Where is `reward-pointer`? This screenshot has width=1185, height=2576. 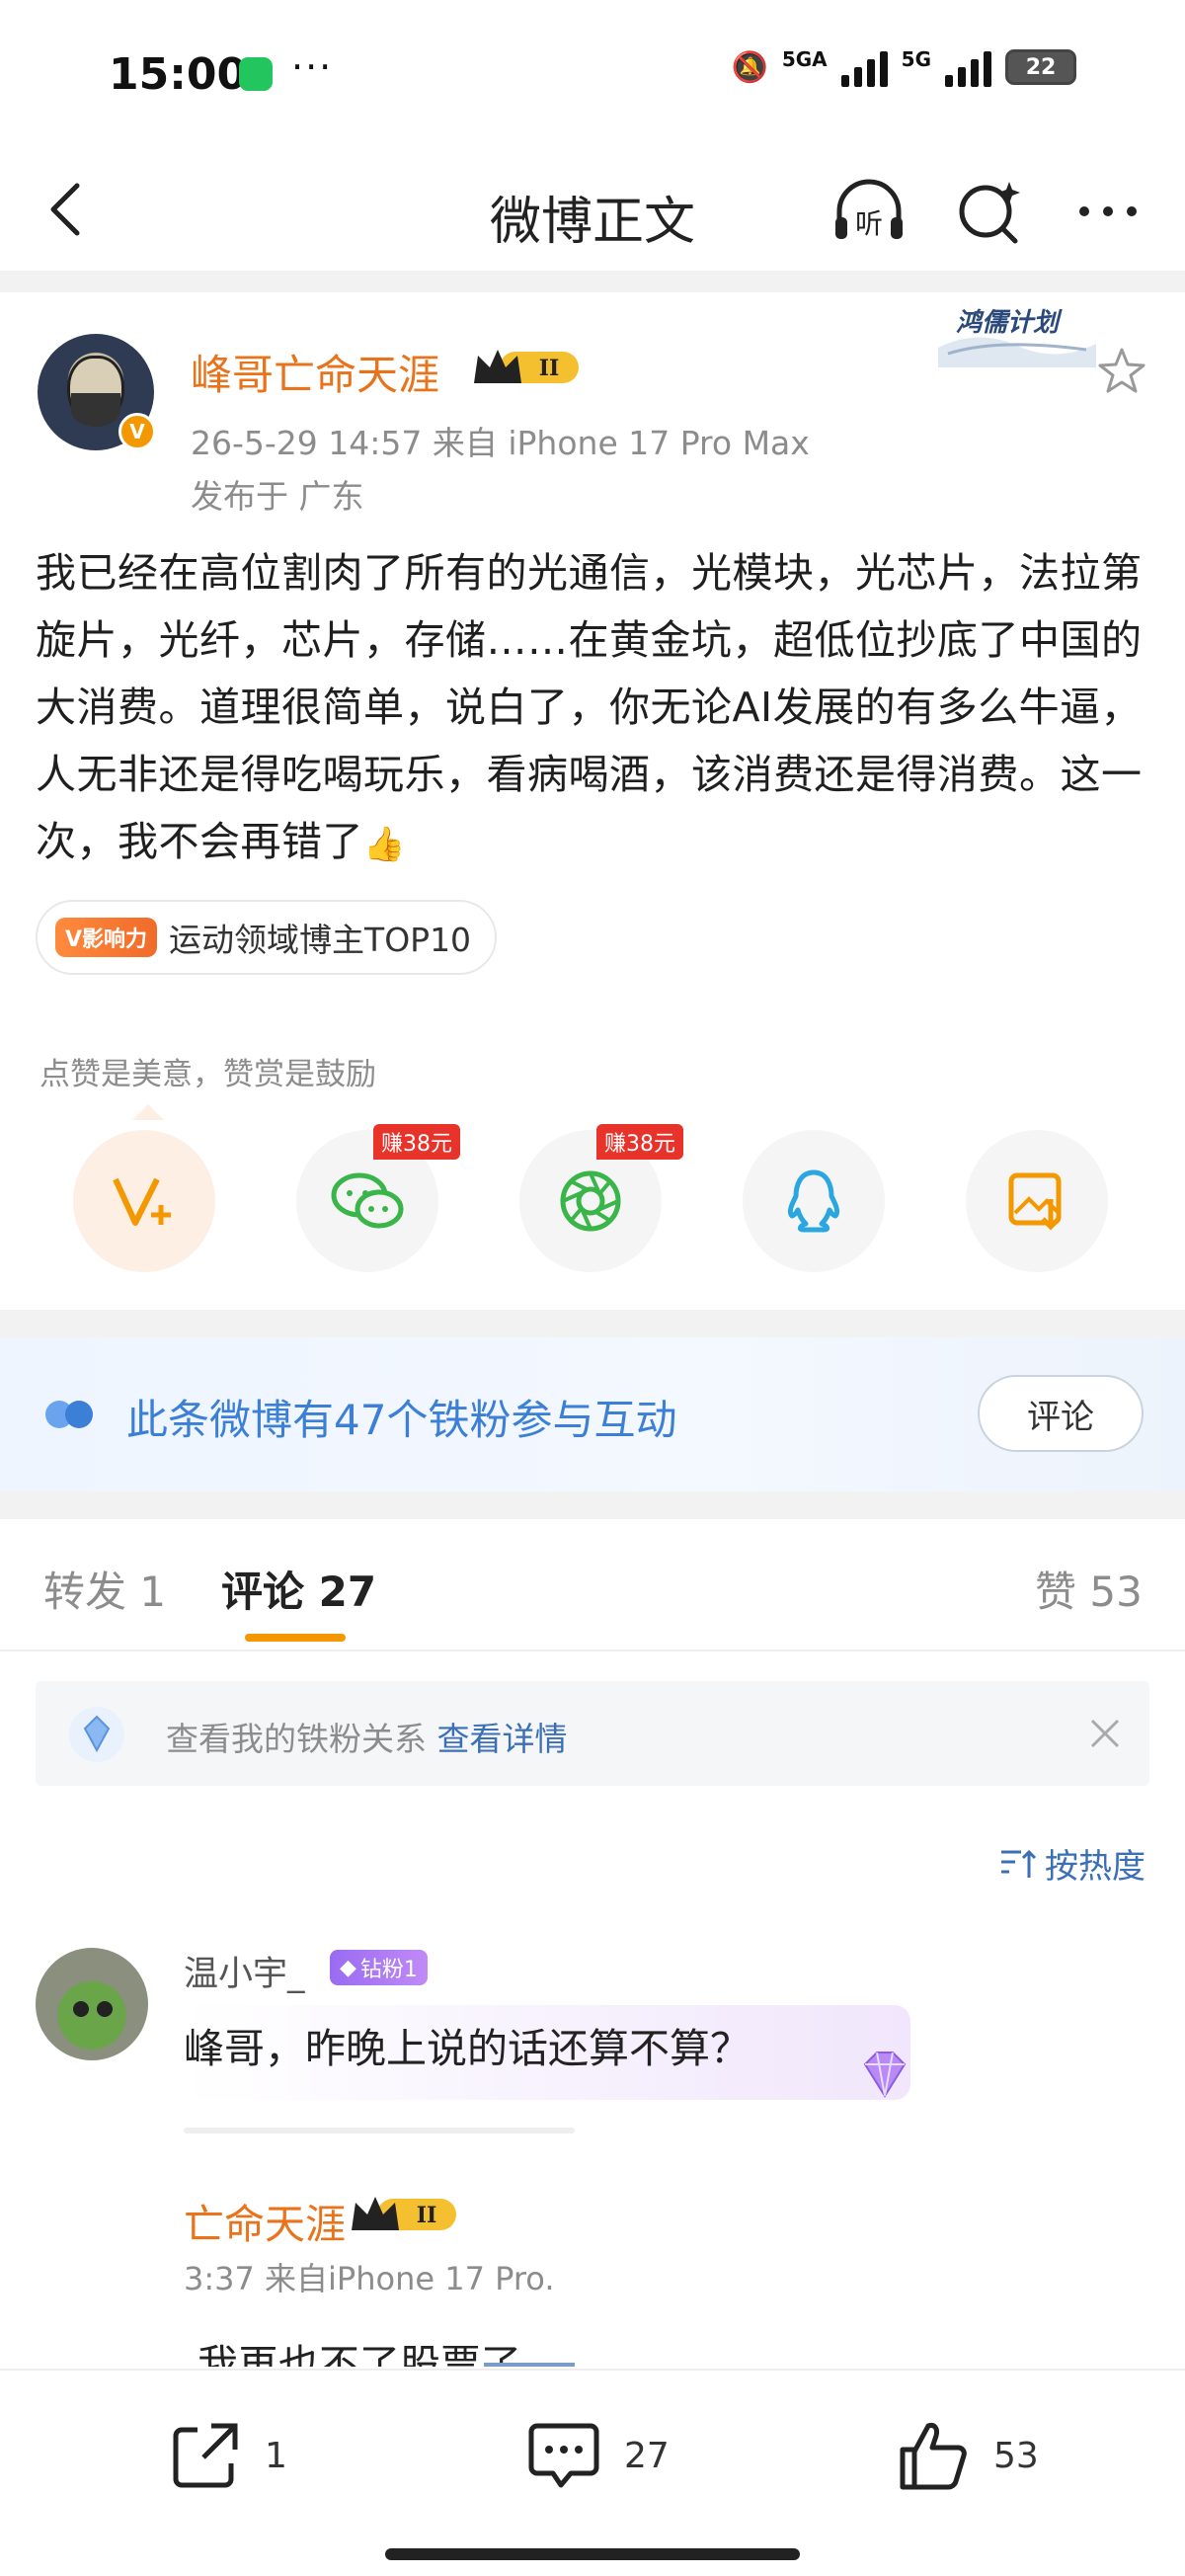 reward-pointer is located at coordinates (148, 1112).